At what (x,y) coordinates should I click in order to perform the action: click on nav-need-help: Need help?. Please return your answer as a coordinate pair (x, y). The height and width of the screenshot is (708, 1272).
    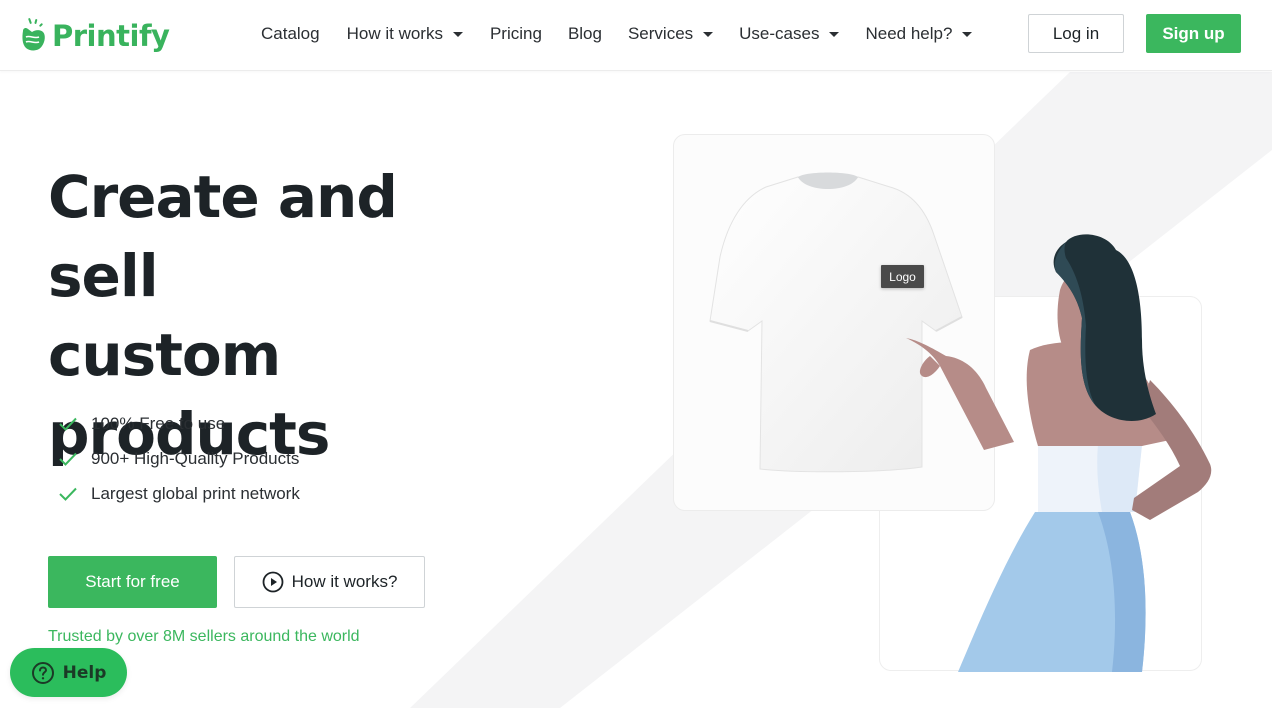
    Looking at the image, I should click on (919, 34).